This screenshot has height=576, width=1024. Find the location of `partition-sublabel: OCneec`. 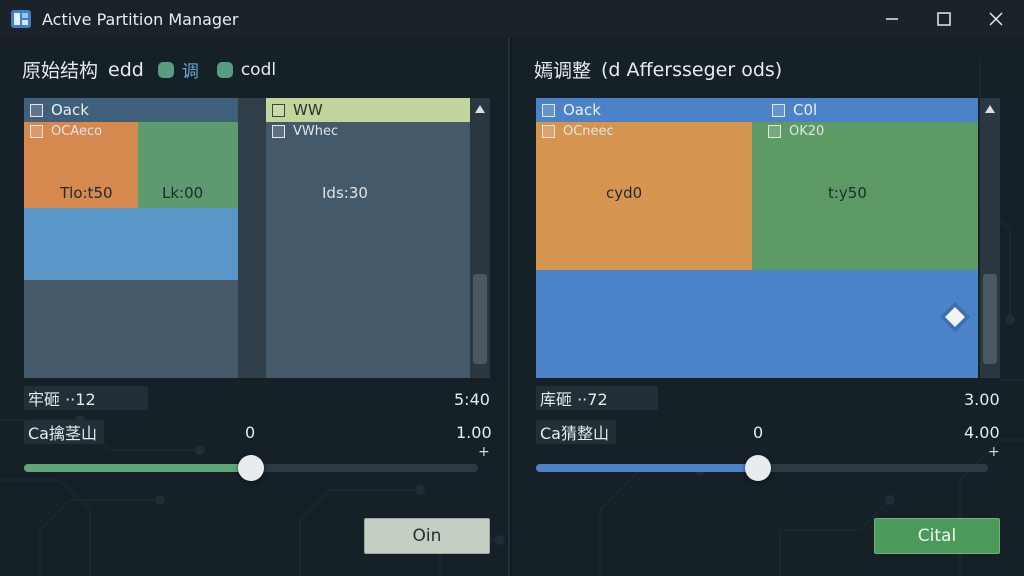

partition-sublabel: OCneec is located at coordinates (578, 131).